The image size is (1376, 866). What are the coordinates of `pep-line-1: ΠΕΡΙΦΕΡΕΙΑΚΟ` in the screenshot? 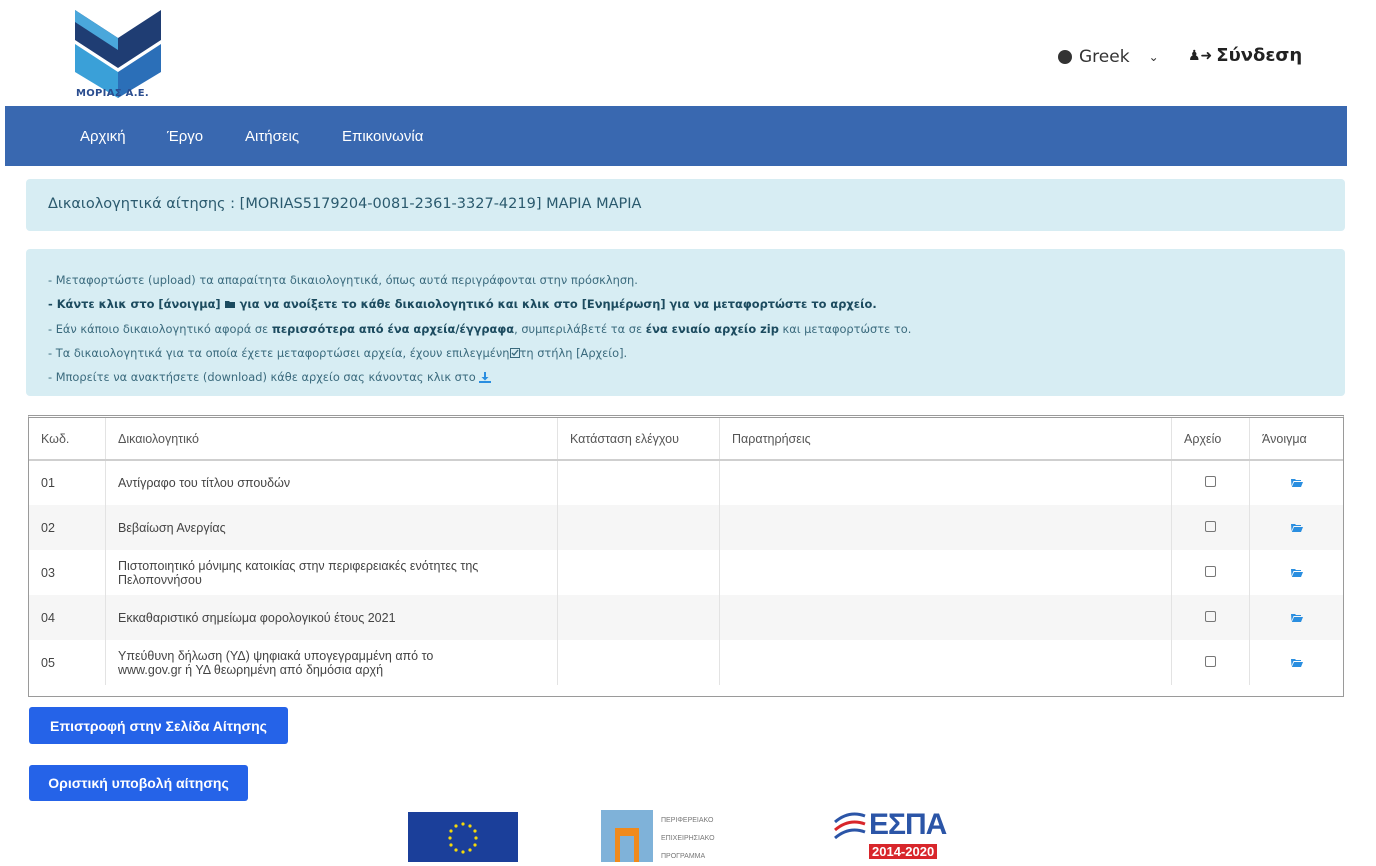 It's located at (687, 820).